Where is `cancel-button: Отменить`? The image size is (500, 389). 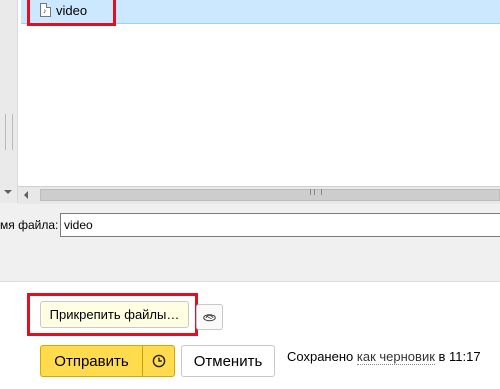
cancel-button: Отменить is located at coordinates (228, 361).